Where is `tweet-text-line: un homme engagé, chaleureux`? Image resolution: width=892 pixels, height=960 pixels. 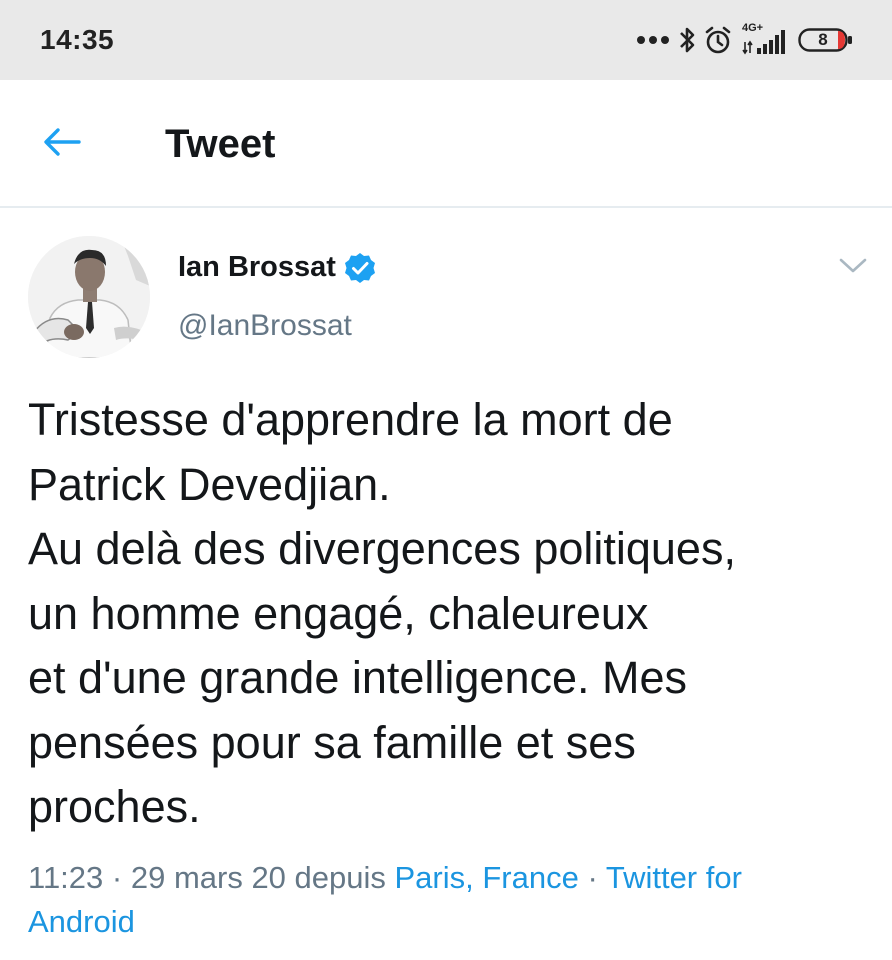 tweet-text-line: un homme engagé, chaleureux is located at coordinates (338, 613).